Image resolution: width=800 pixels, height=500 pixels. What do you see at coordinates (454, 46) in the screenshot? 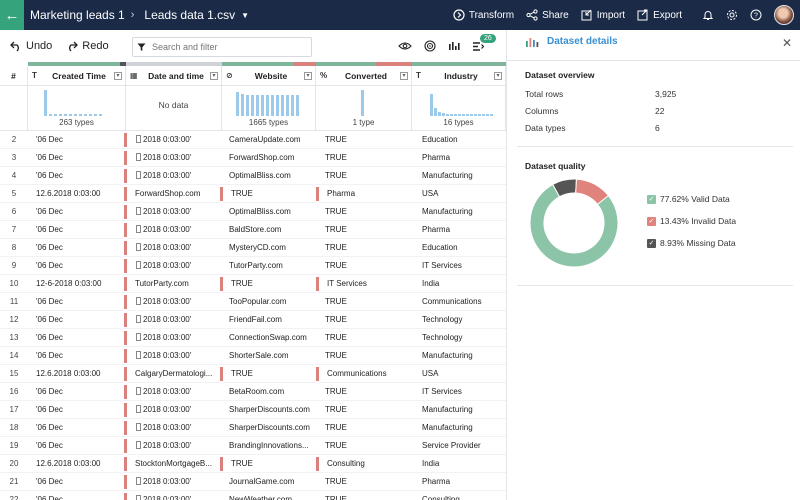
I see `profile-button` at bounding box center [454, 46].